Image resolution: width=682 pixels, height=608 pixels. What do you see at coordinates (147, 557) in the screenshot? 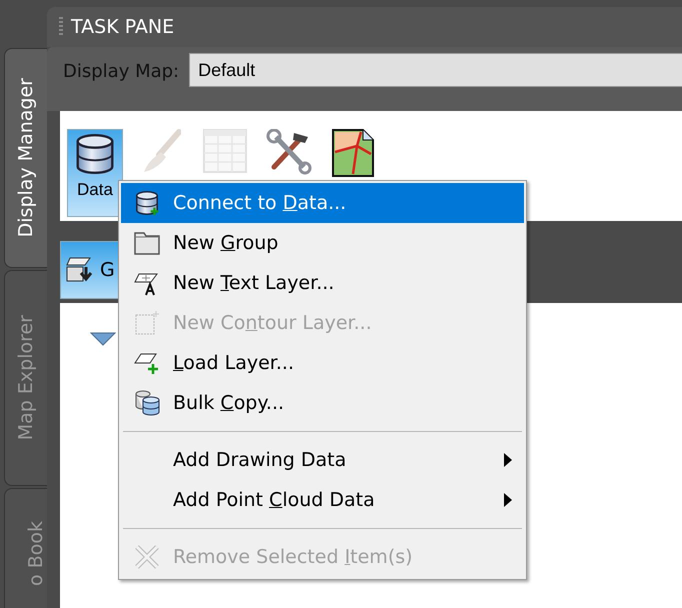
I see `close-icon` at bounding box center [147, 557].